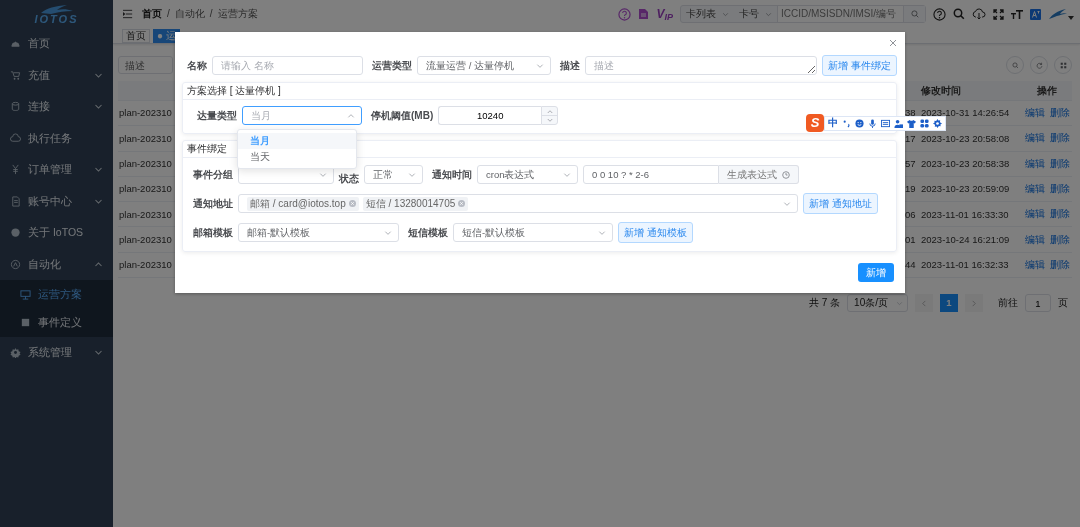  I want to click on ime-logo: S, so click(815, 123).